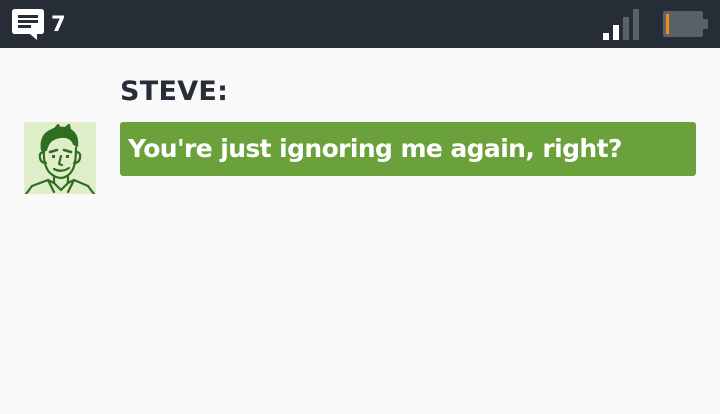 The image size is (720, 414). I want to click on signal-bars-icon, so click(622, 24).